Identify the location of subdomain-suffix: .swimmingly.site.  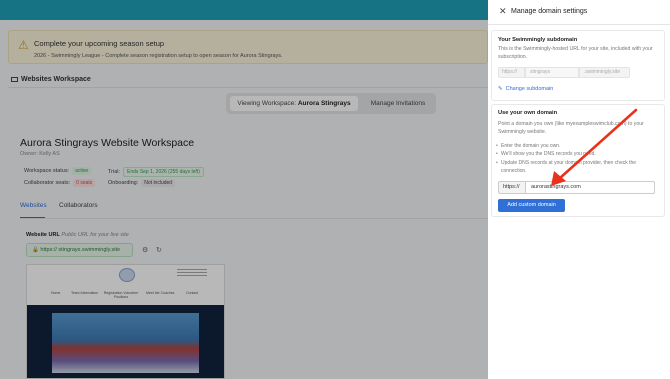
(604, 72).